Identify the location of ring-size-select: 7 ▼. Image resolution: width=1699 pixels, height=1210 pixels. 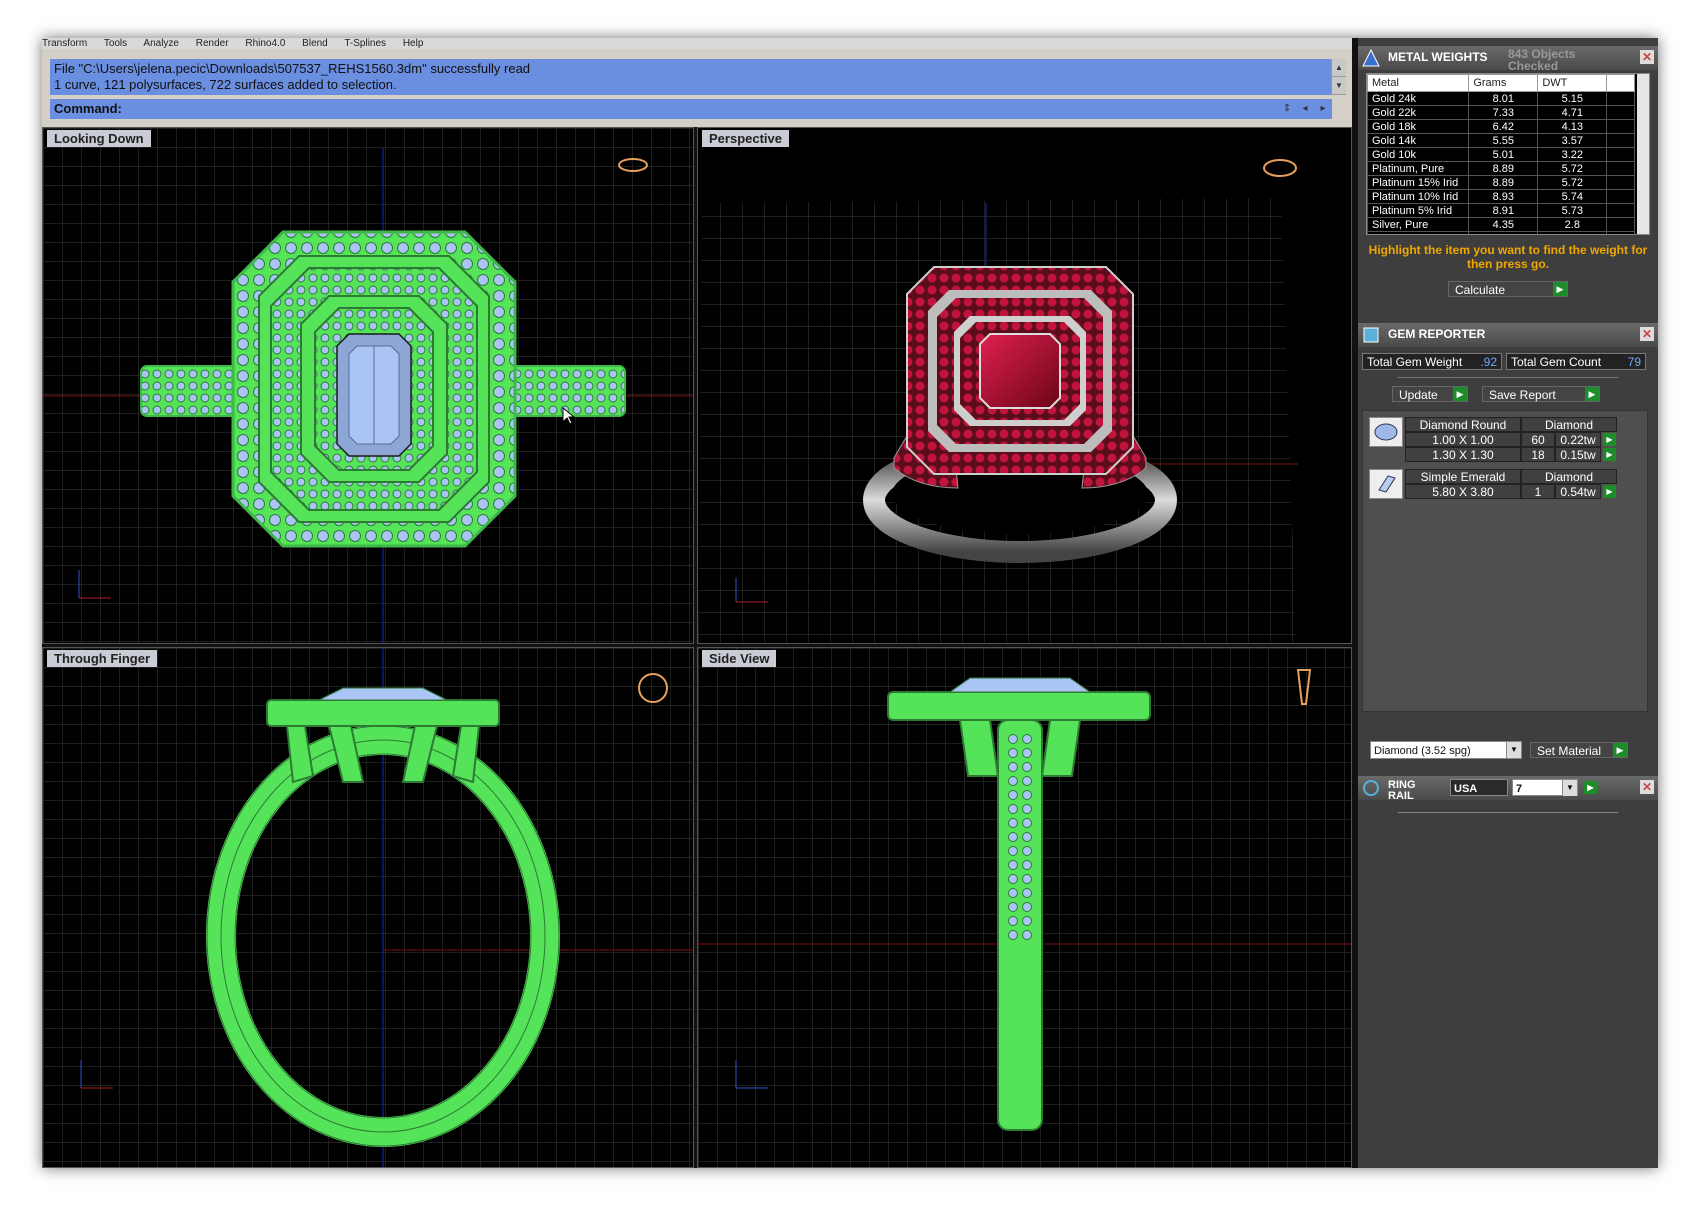
(1545, 787).